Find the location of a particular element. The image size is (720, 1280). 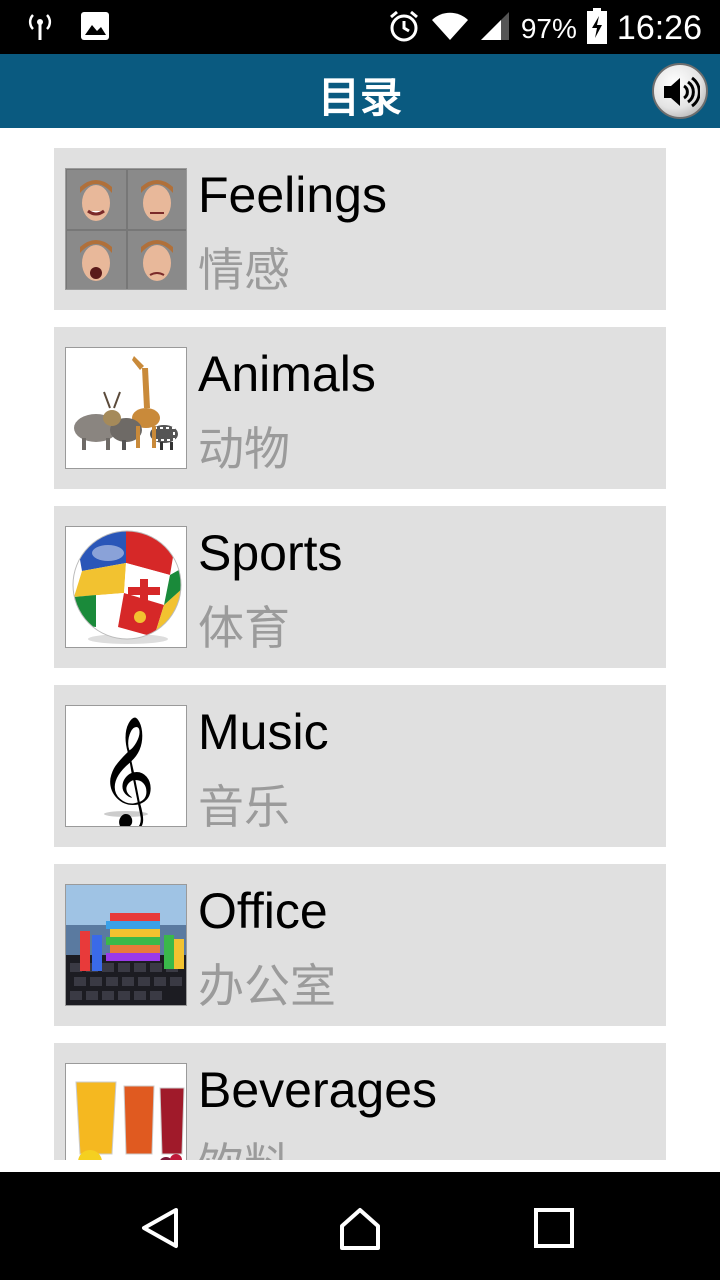

animals-thumbnail is located at coordinates (126, 408).